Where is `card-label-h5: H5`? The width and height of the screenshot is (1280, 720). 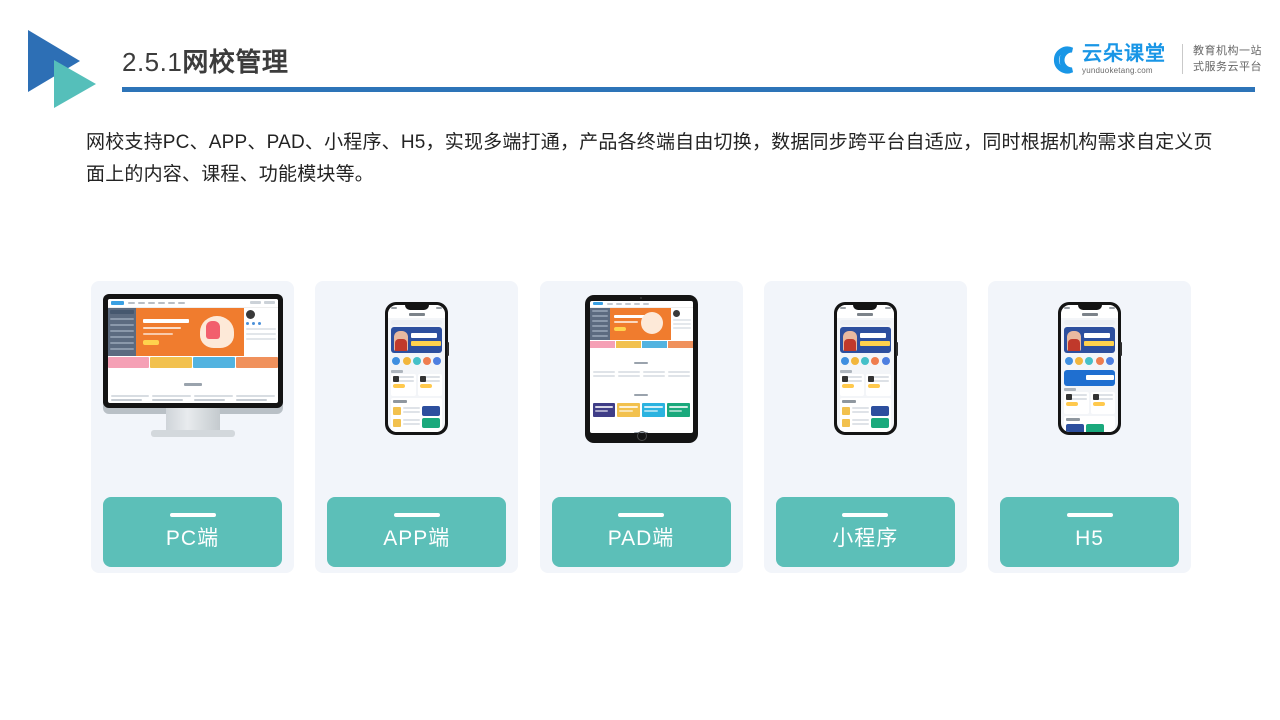
card-label-h5: H5 is located at coordinates (1089, 532).